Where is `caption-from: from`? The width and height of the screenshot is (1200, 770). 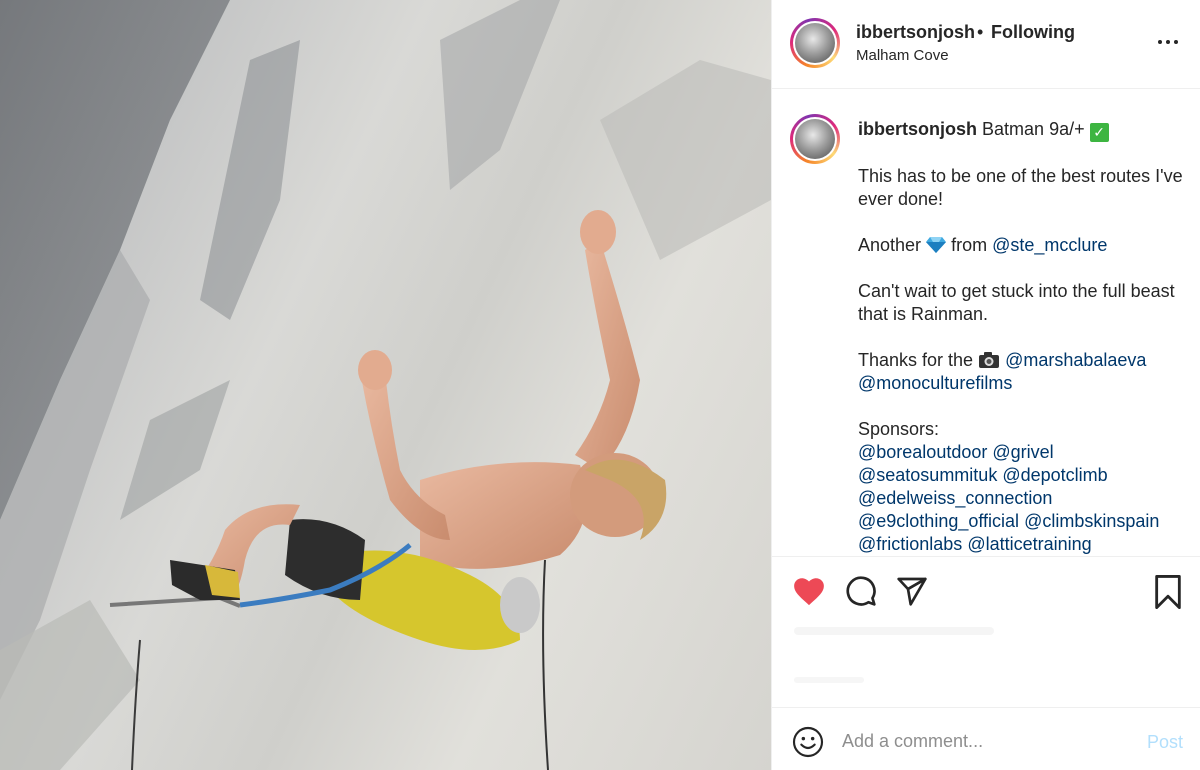 caption-from: from is located at coordinates (969, 245).